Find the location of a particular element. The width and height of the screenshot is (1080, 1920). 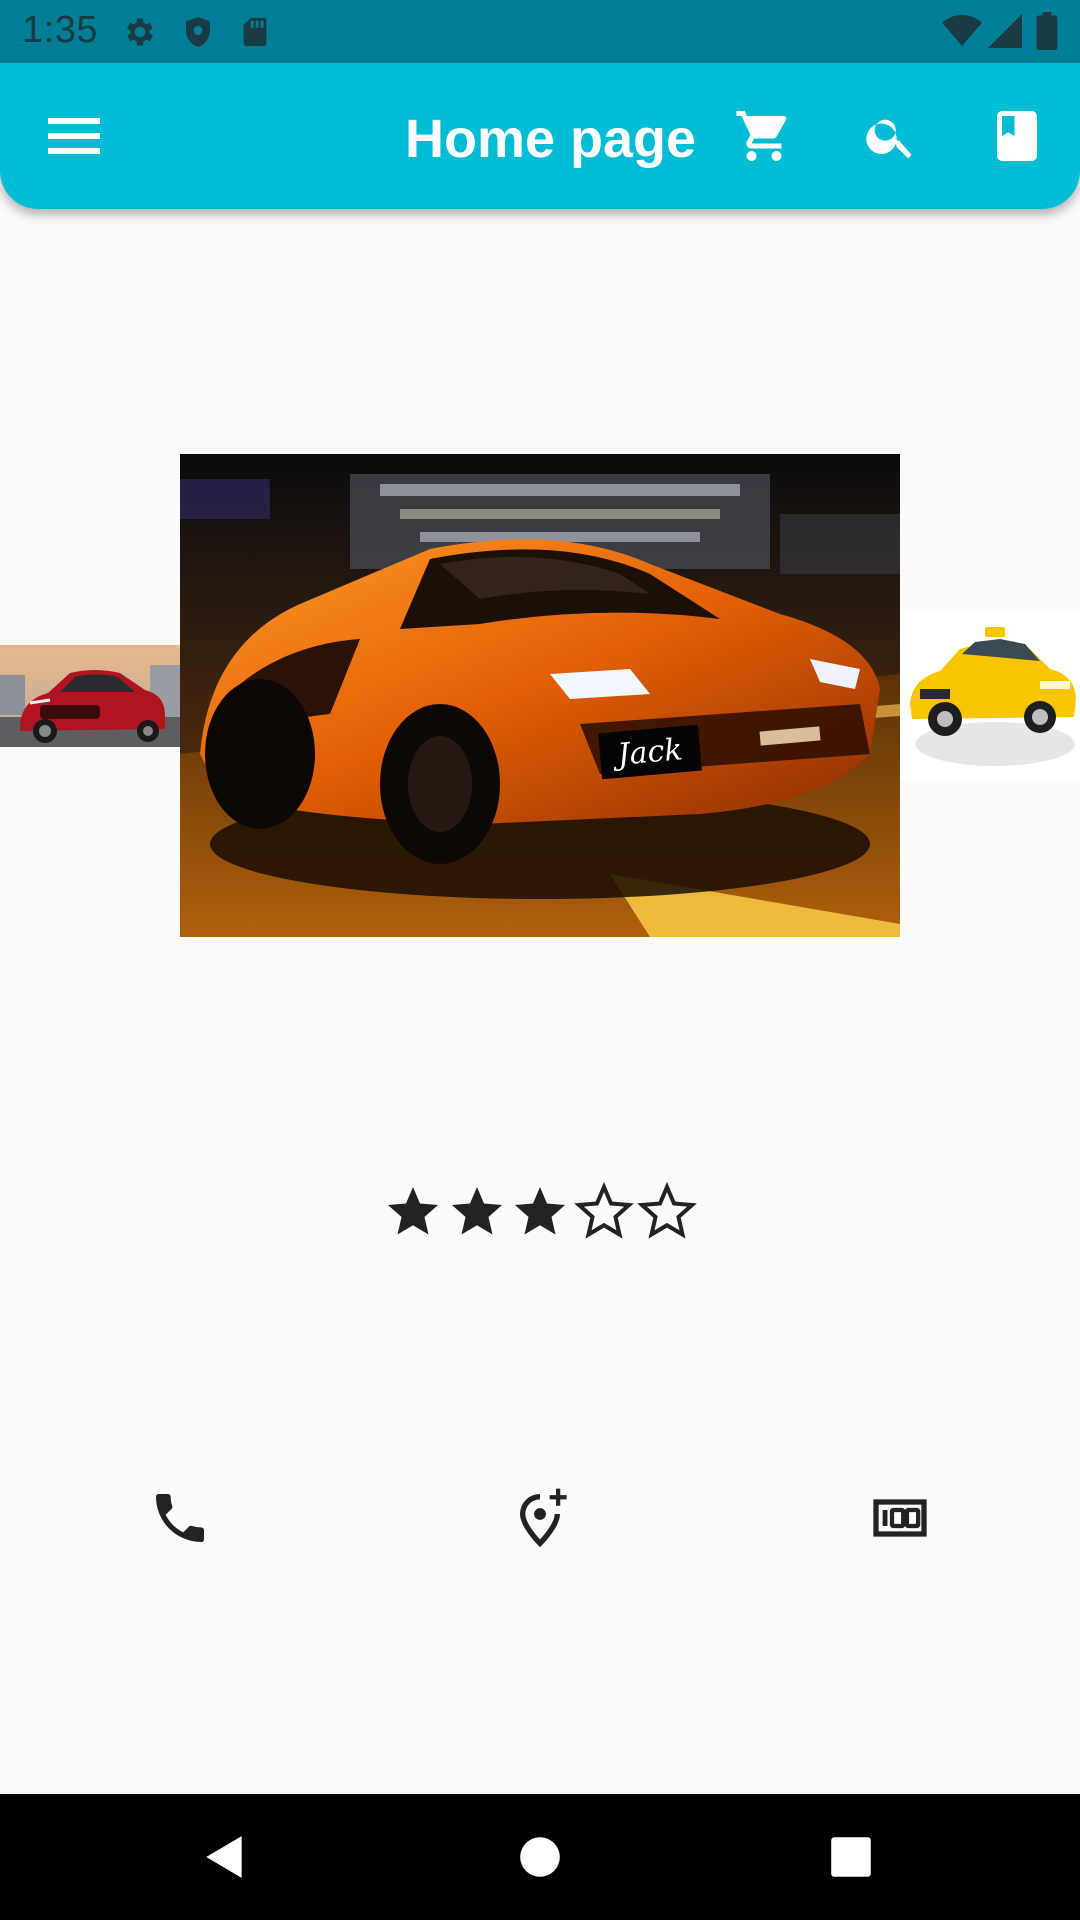

hundred-icon is located at coordinates (900, 1518).